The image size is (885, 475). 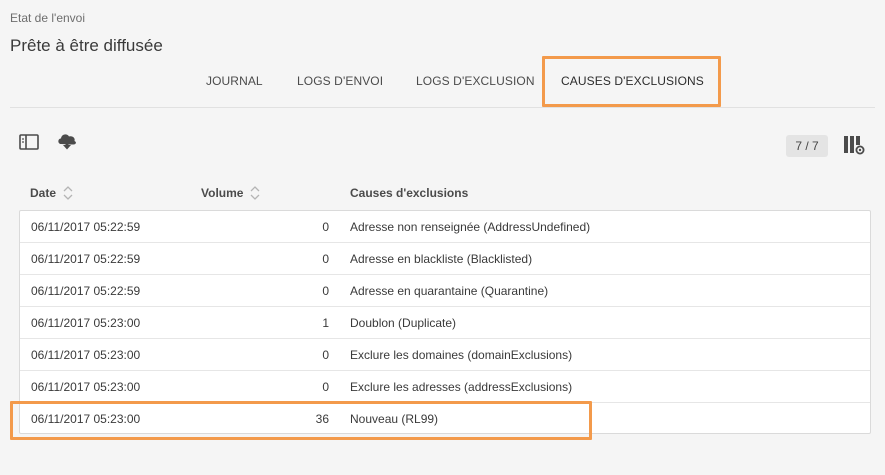 I want to click on cell-cause: Adresse en blackliste (Blacklisted), so click(x=441, y=259).